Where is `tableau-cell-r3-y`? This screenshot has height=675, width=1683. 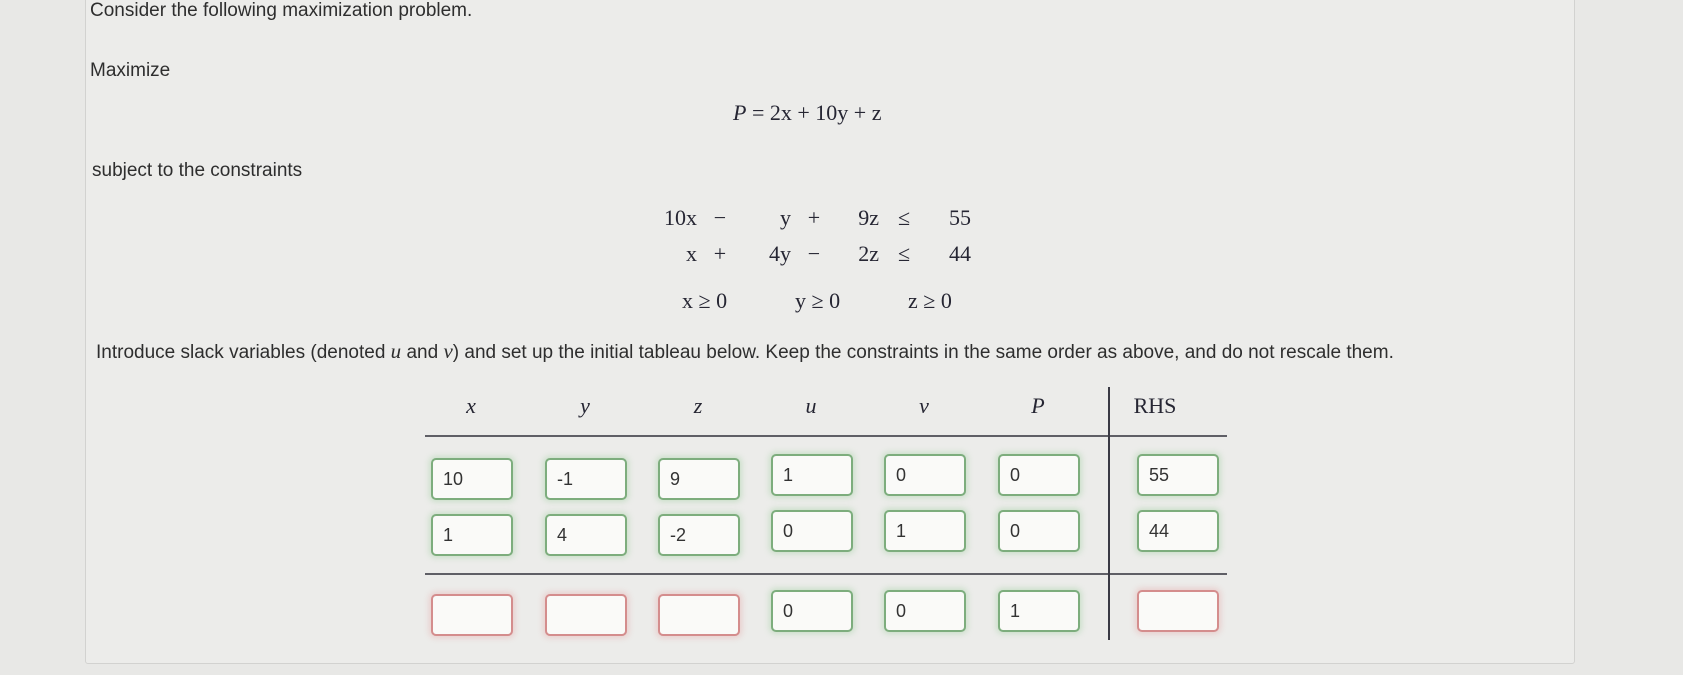
tableau-cell-r3-y is located at coordinates (586, 615).